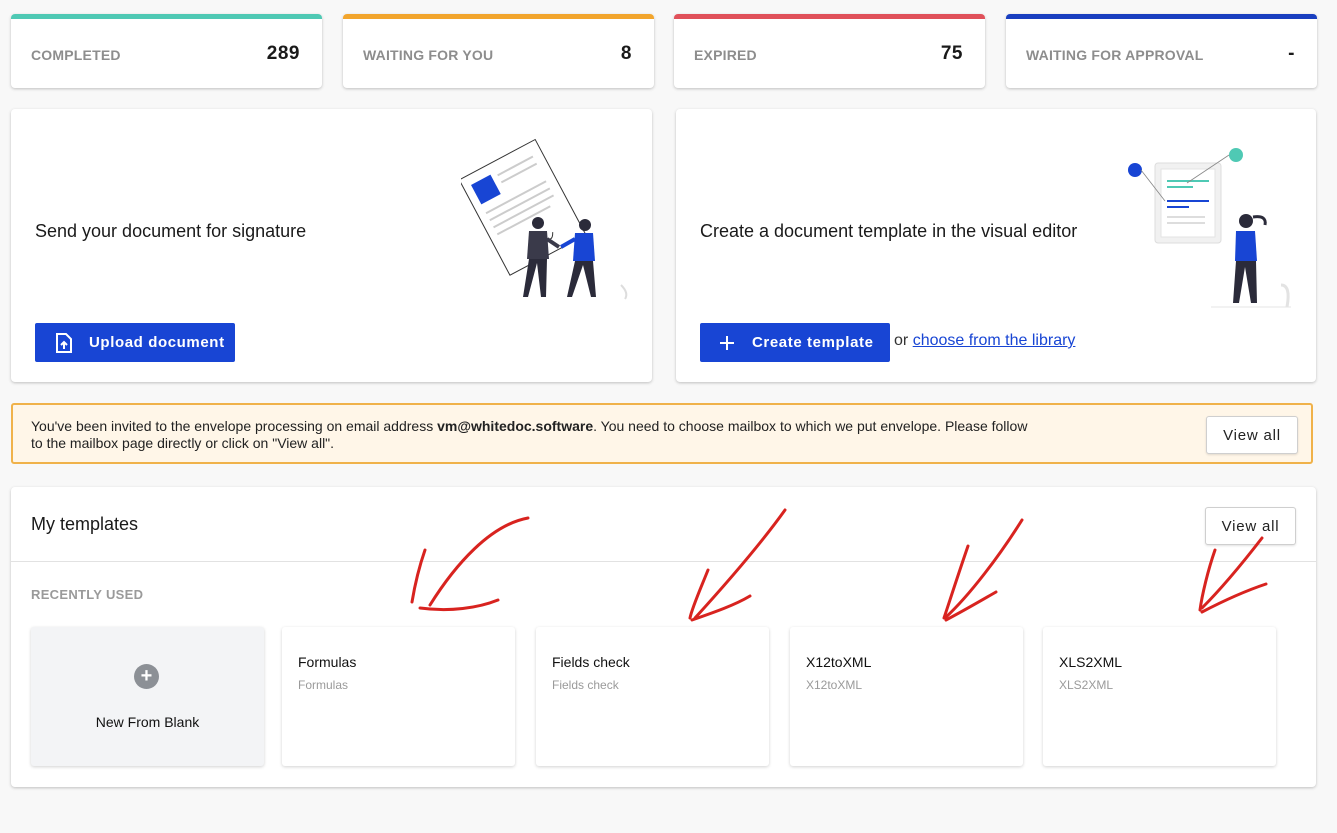  Describe the element at coordinates (283, 53) in the screenshot. I see `stat-value: 289` at that location.